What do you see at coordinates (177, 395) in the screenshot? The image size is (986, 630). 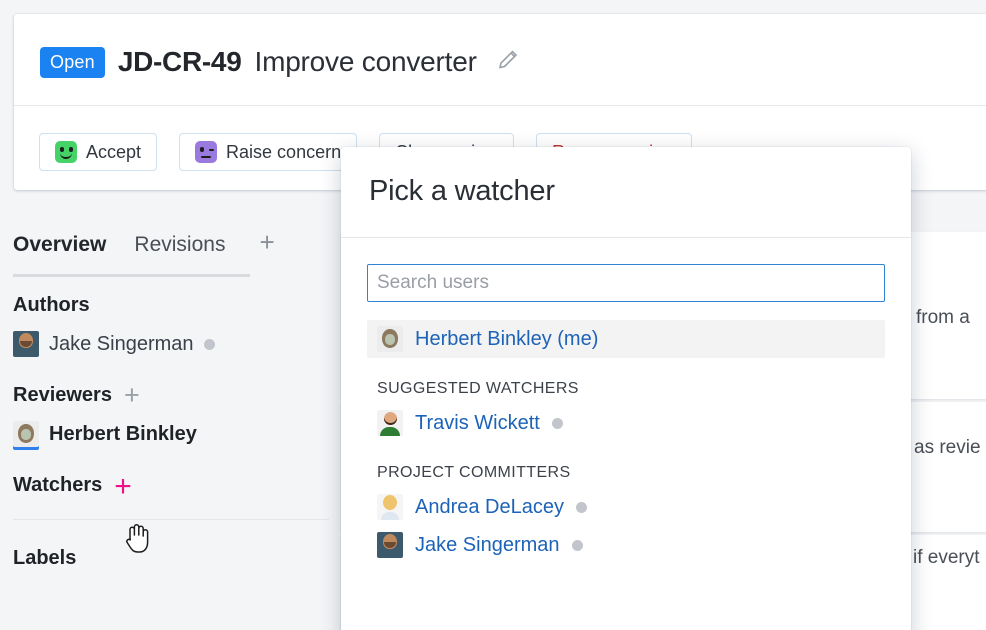 I see `reviewers-section-title: Reviewers +` at bounding box center [177, 395].